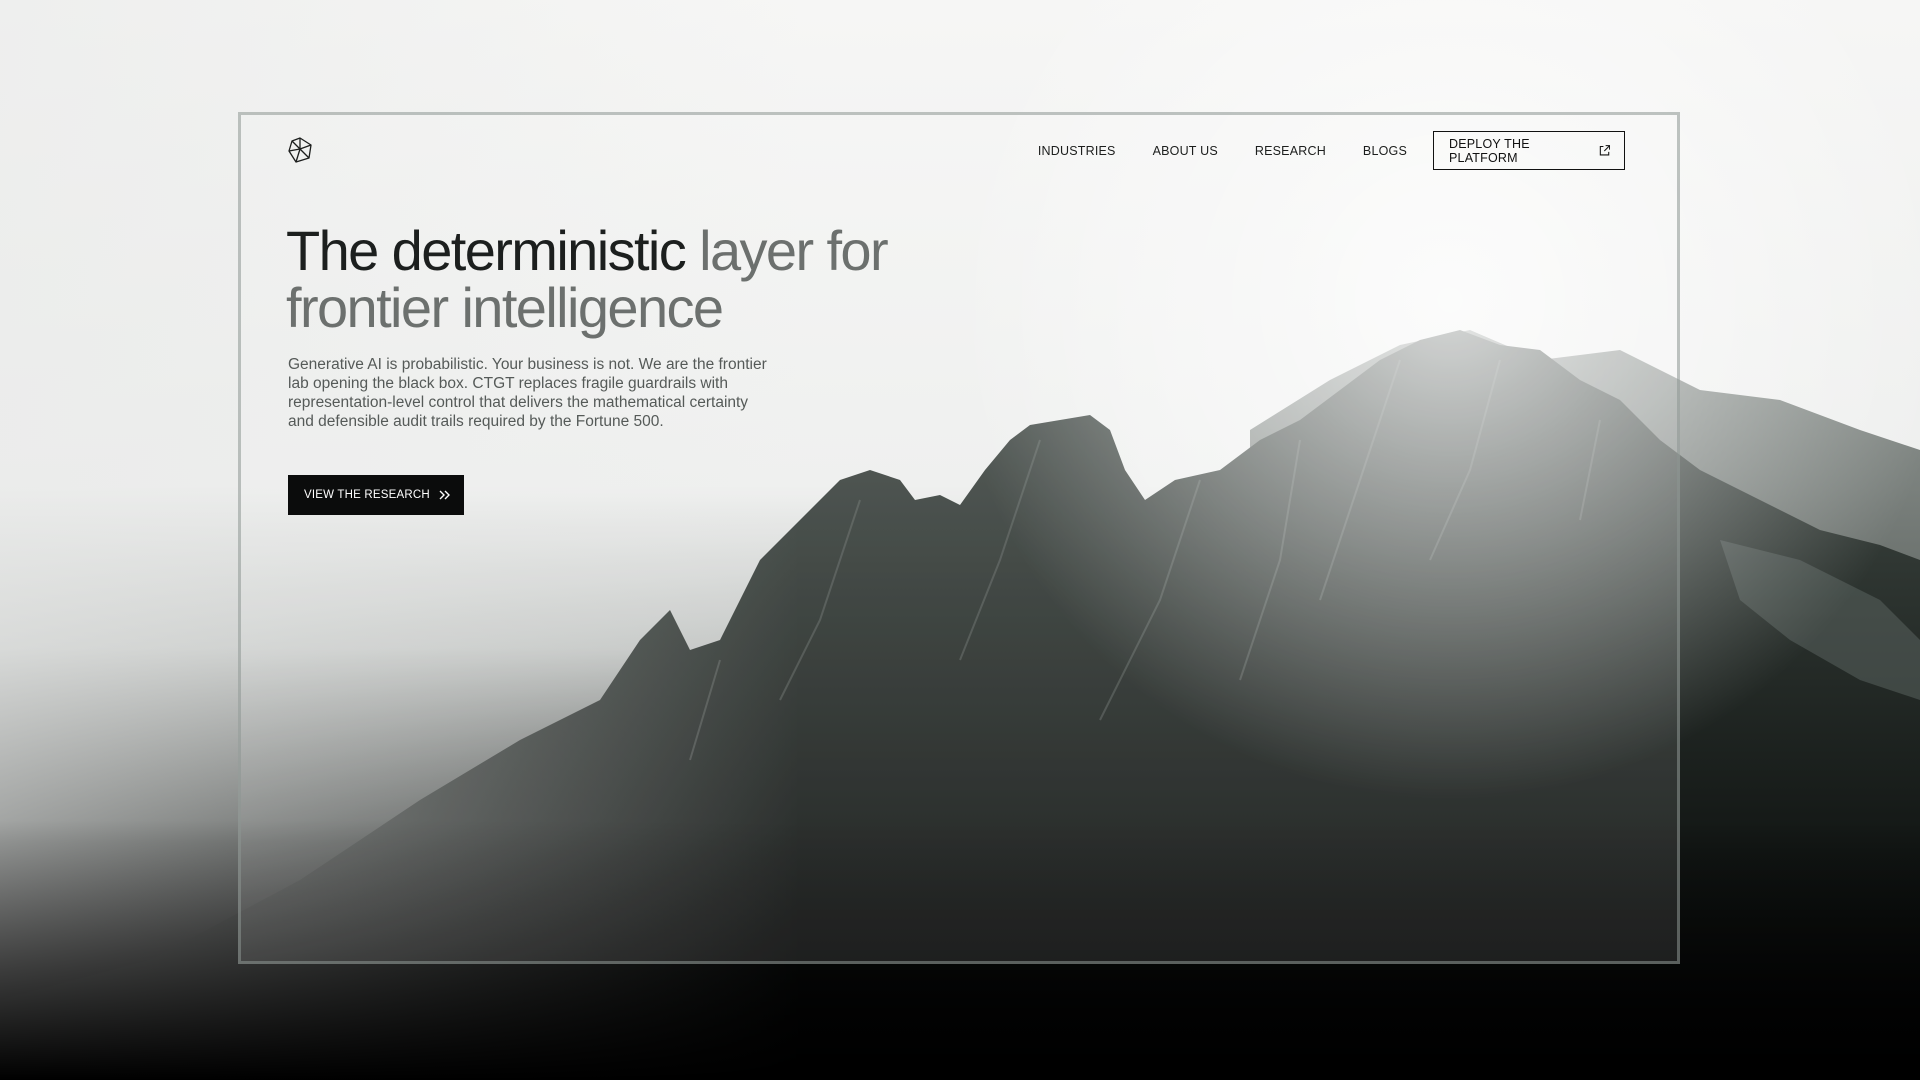  What do you see at coordinates (1185, 151) in the screenshot?
I see `nav-link-about-us: ABOUT US` at bounding box center [1185, 151].